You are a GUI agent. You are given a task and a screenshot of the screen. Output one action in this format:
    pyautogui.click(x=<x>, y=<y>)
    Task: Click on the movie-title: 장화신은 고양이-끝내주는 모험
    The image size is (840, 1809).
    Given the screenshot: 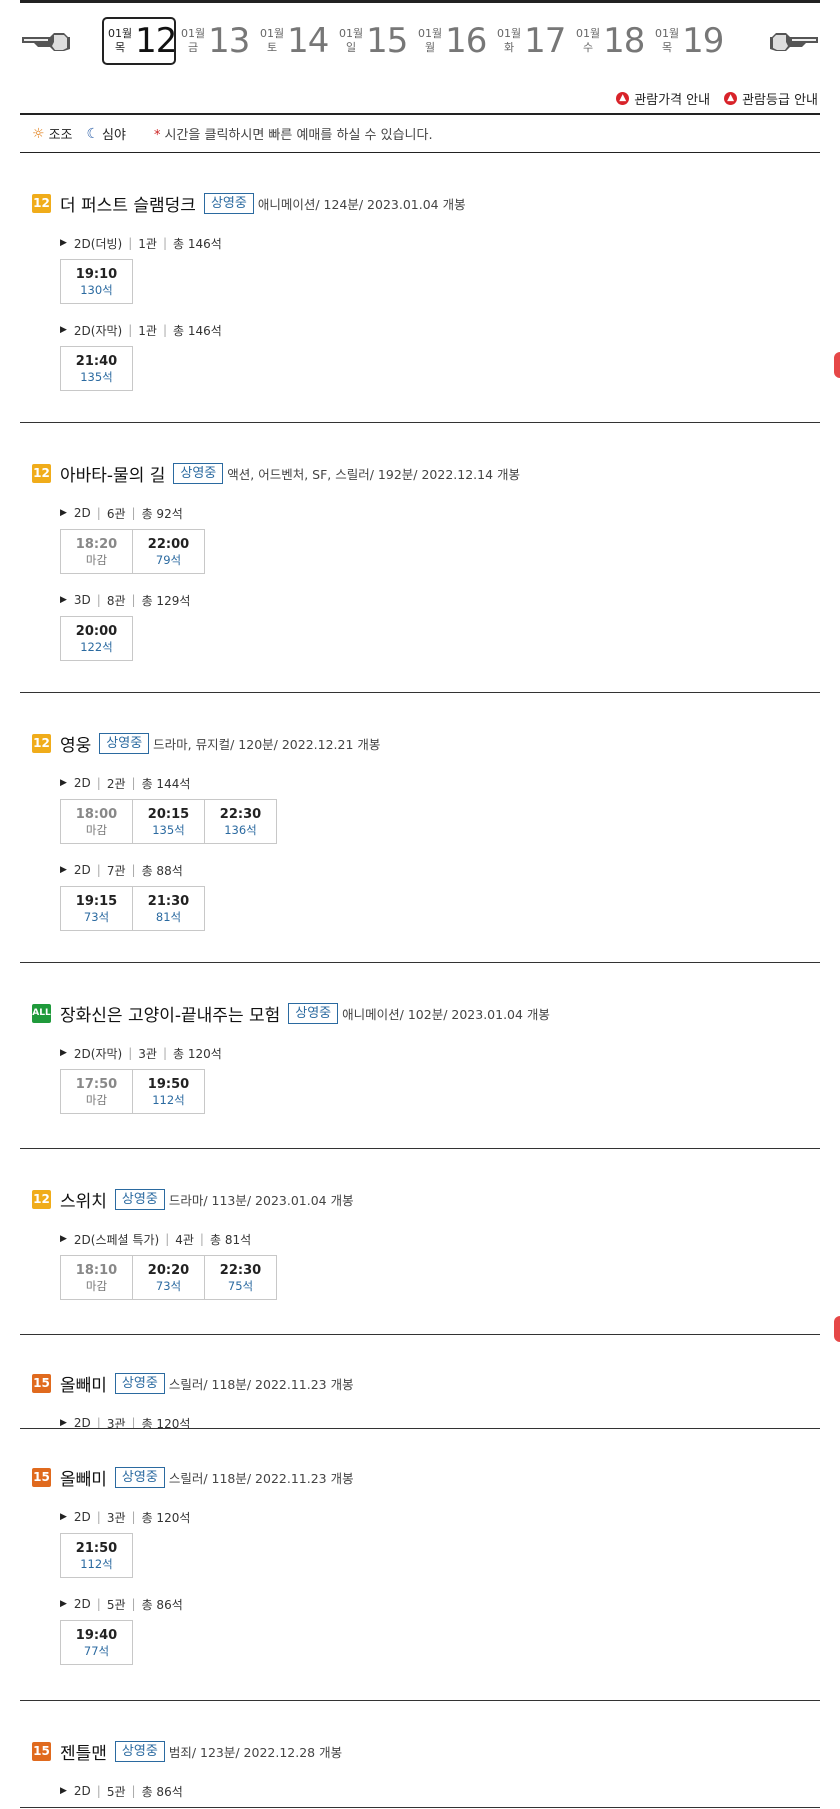 What is the action you would take?
    pyautogui.click(x=170, y=1013)
    